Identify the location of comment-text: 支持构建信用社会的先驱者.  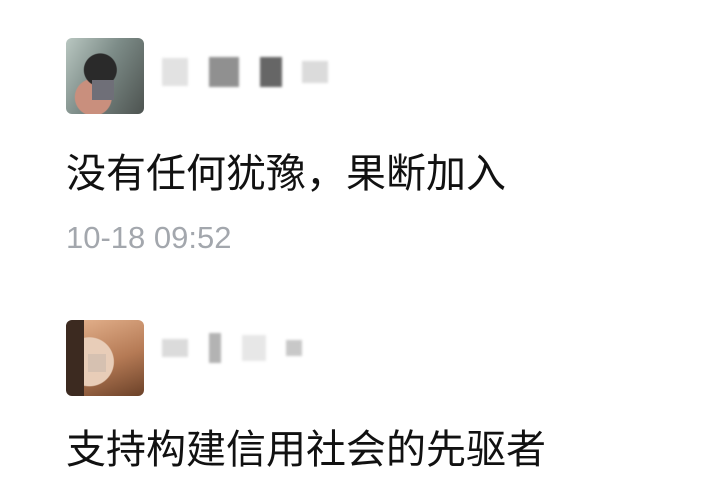
(306, 450).